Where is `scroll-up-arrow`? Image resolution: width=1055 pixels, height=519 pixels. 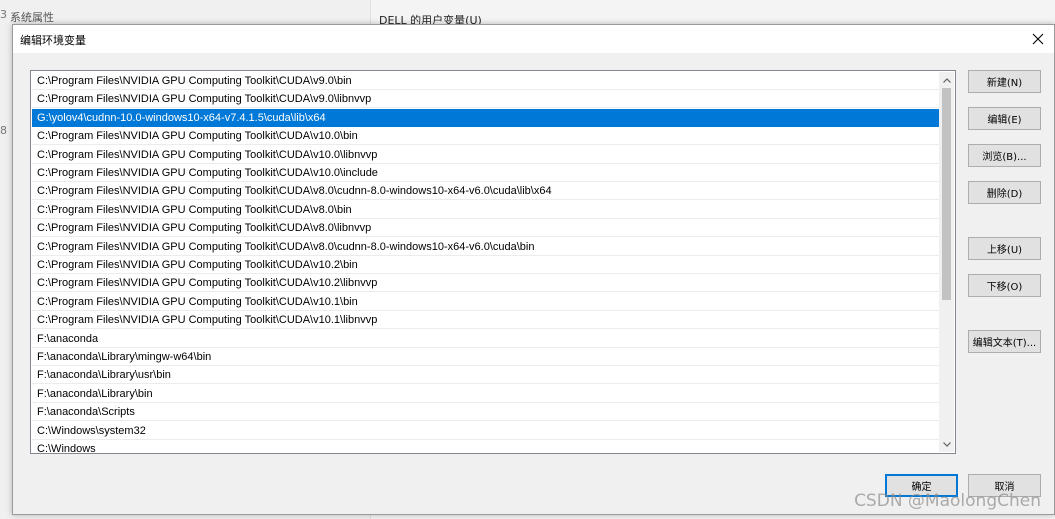
scroll-up-arrow is located at coordinates (946, 80).